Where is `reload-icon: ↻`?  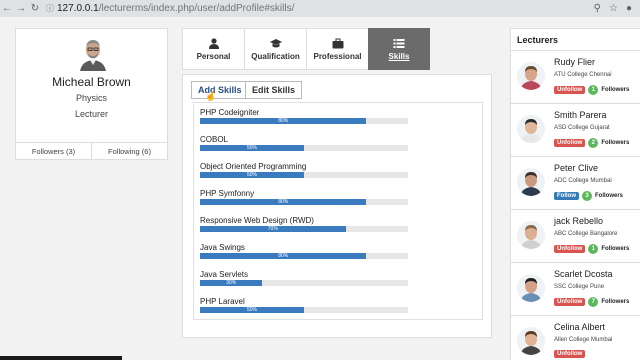 reload-icon: ↻ is located at coordinates (35, 8).